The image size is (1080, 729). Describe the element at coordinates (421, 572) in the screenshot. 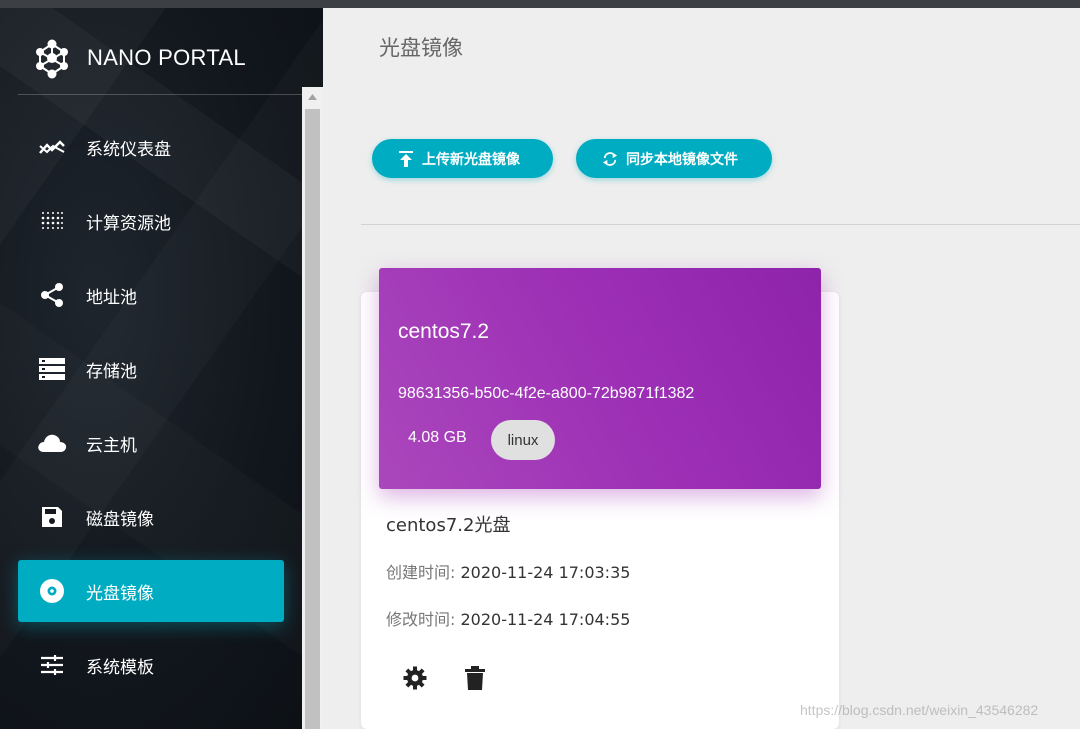

I see `created-time-label: 创建时间:` at that location.